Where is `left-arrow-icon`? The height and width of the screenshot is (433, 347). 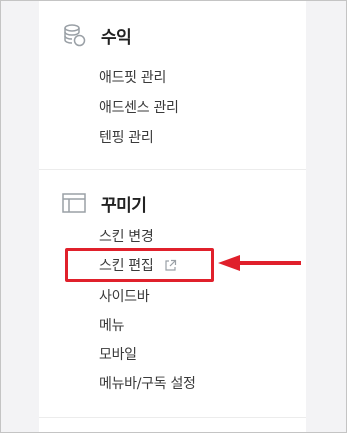 left-arrow-icon is located at coordinates (259, 263).